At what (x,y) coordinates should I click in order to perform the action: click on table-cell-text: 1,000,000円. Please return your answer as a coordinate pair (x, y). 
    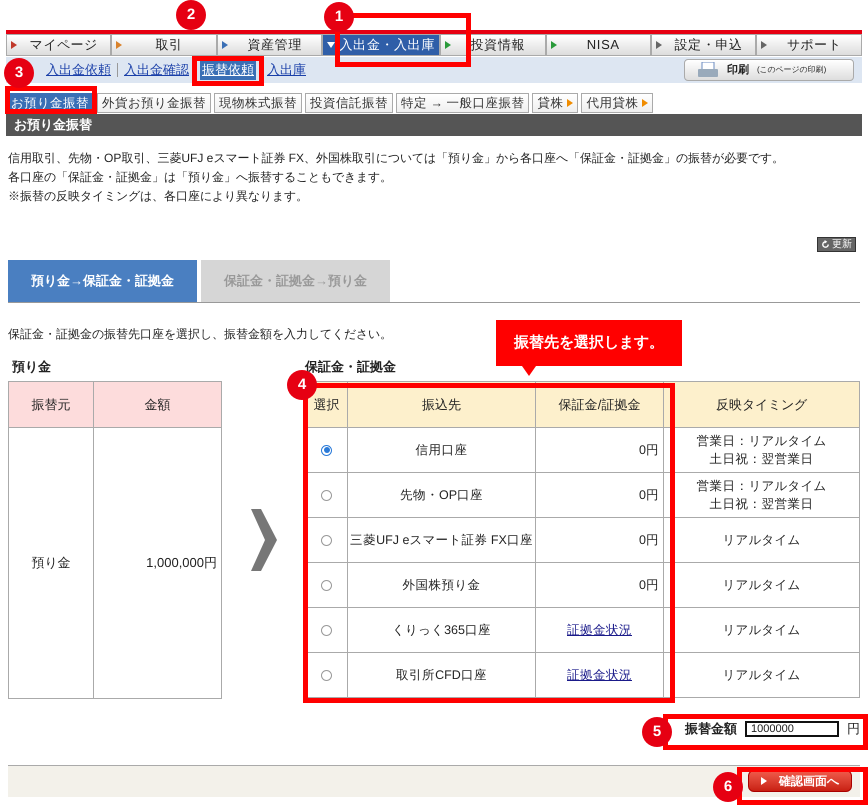
    Looking at the image, I should click on (181, 563).